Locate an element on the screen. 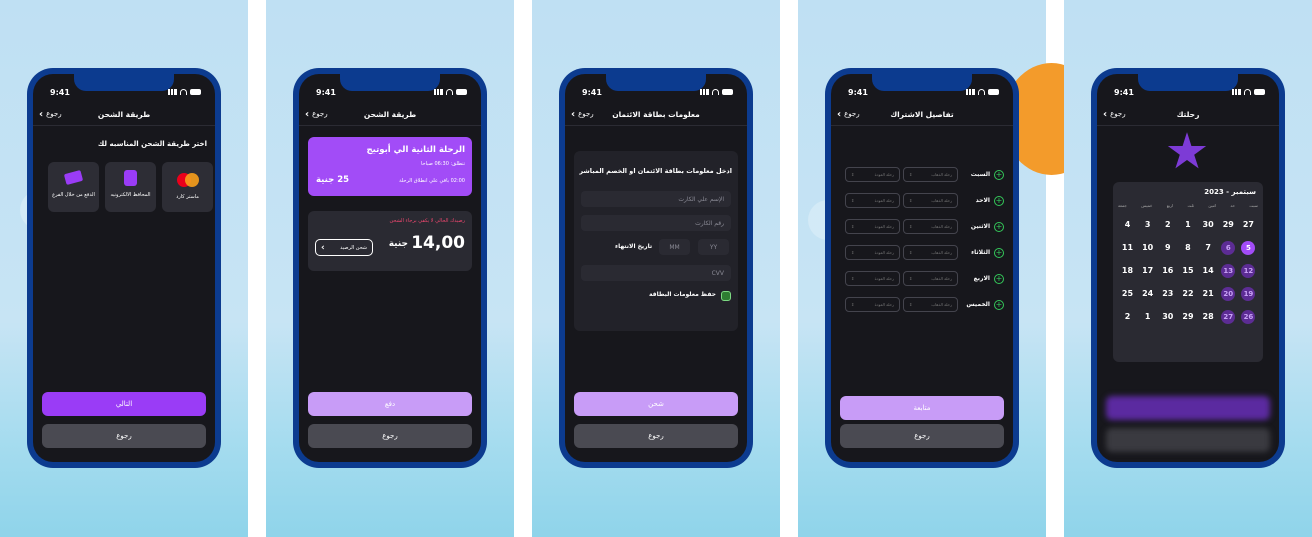 This screenshot has width=1312, height=537. calendar-day: 8 is located at coordinates (1187, 248).